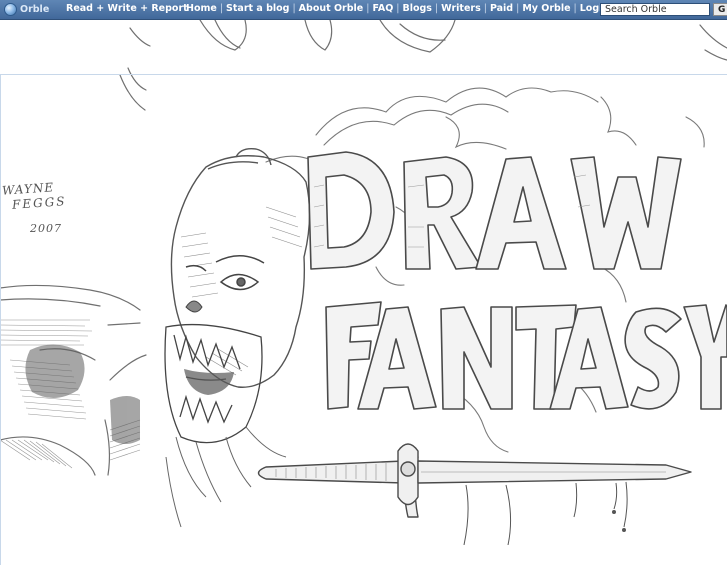 The width and height of the screenshot is (727, 565). I want to click on nav-home: Home, so click(201, 8).